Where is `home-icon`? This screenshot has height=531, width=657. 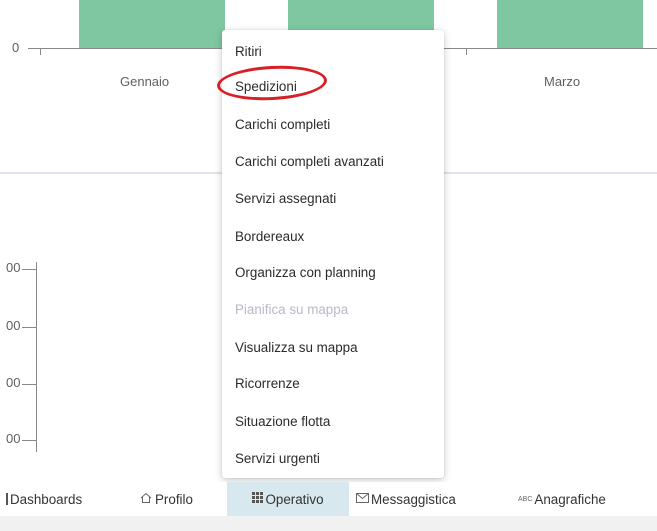 home-icon is located at coordinates (146, 499).